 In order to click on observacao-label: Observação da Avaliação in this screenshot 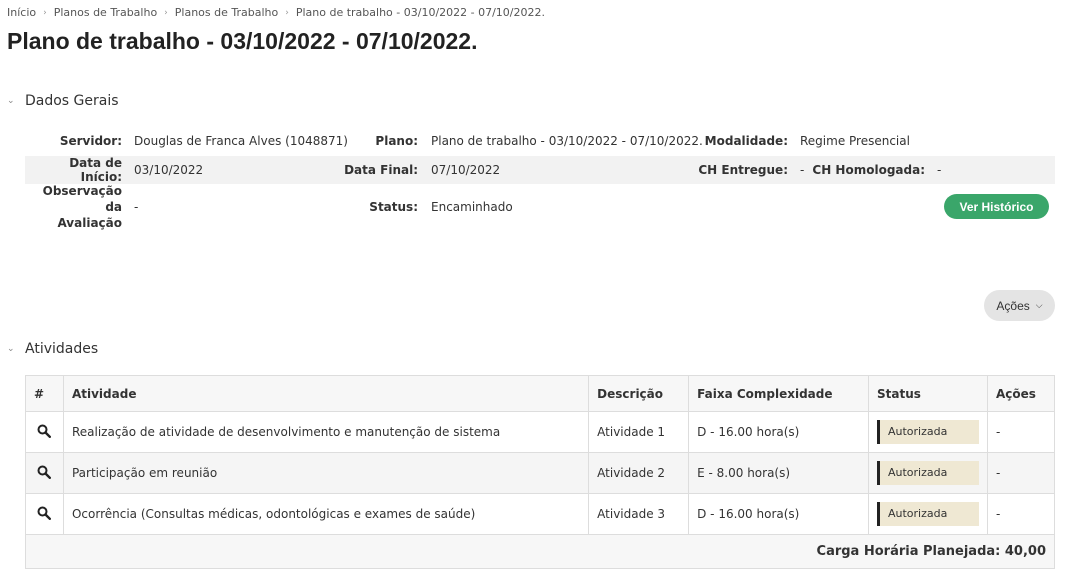, I will do `click(73, 207)`.